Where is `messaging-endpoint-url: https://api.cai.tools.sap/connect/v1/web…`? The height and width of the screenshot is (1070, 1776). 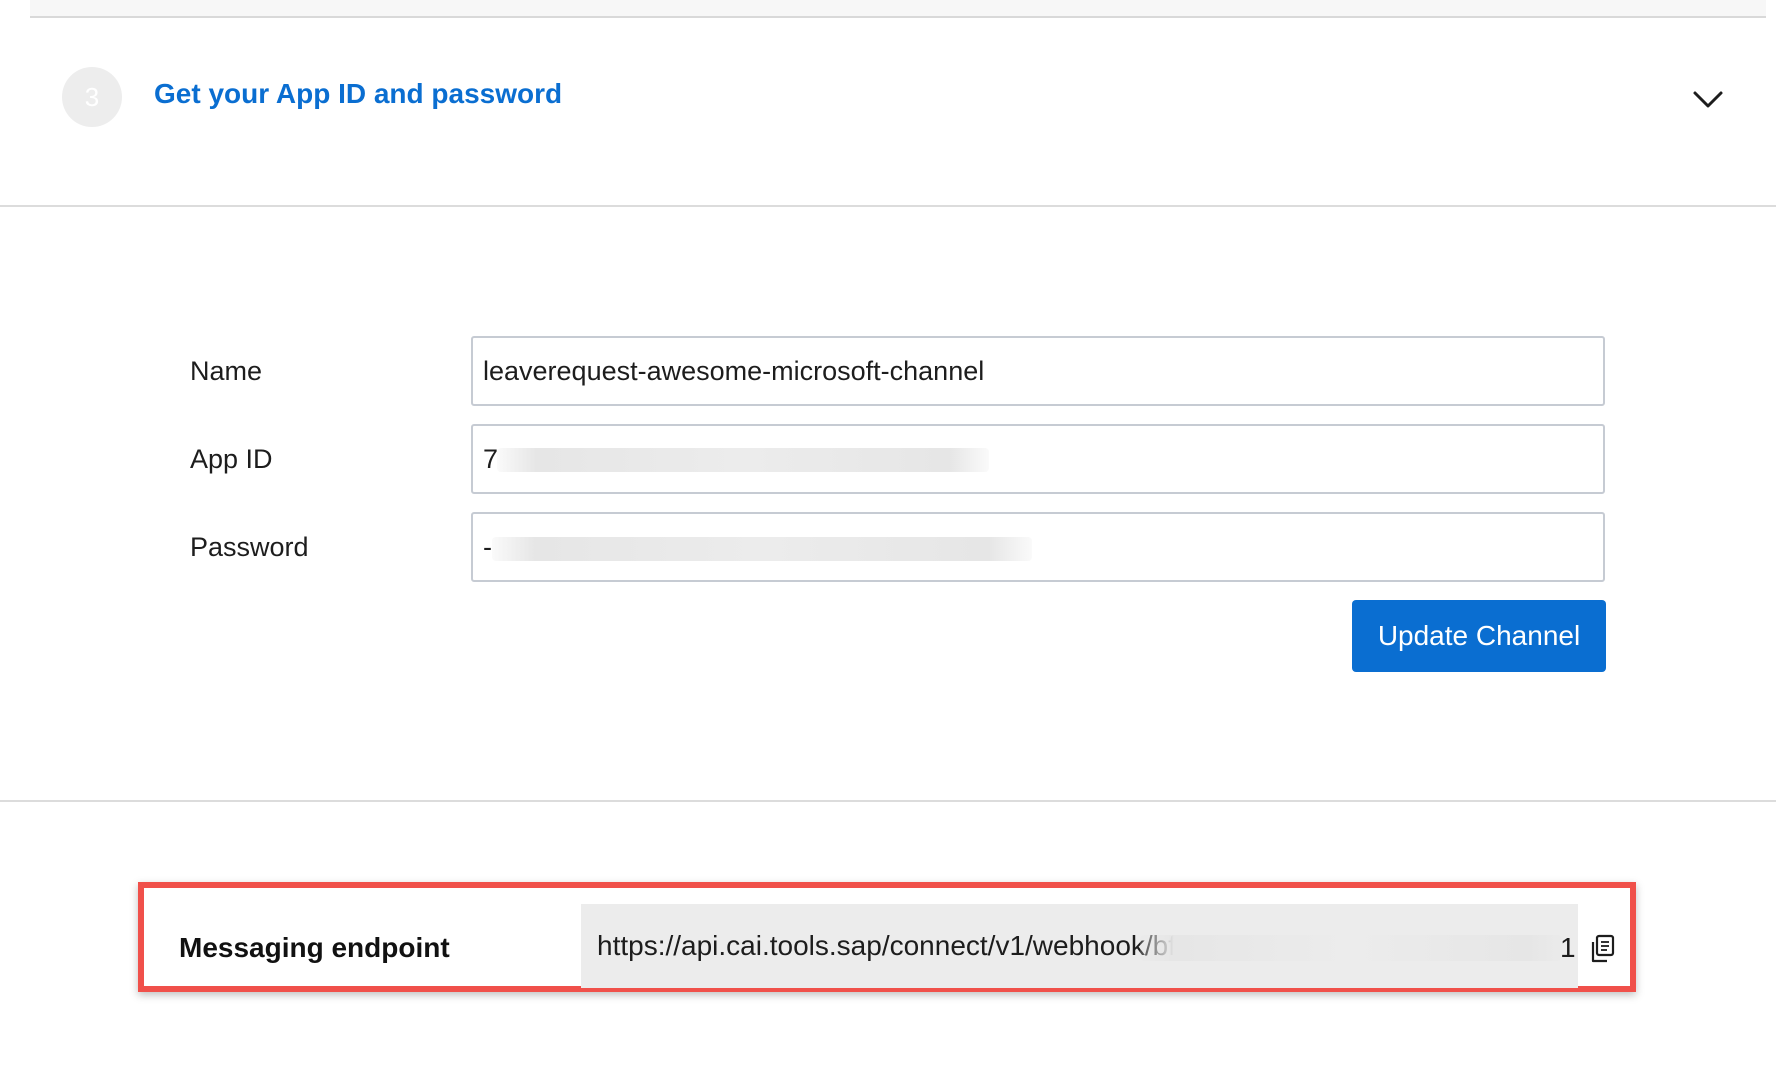
messaging-endpoint-url: https://api.cai.tools.sap/connect/v1/web… is located at coordinates (1079, 946).